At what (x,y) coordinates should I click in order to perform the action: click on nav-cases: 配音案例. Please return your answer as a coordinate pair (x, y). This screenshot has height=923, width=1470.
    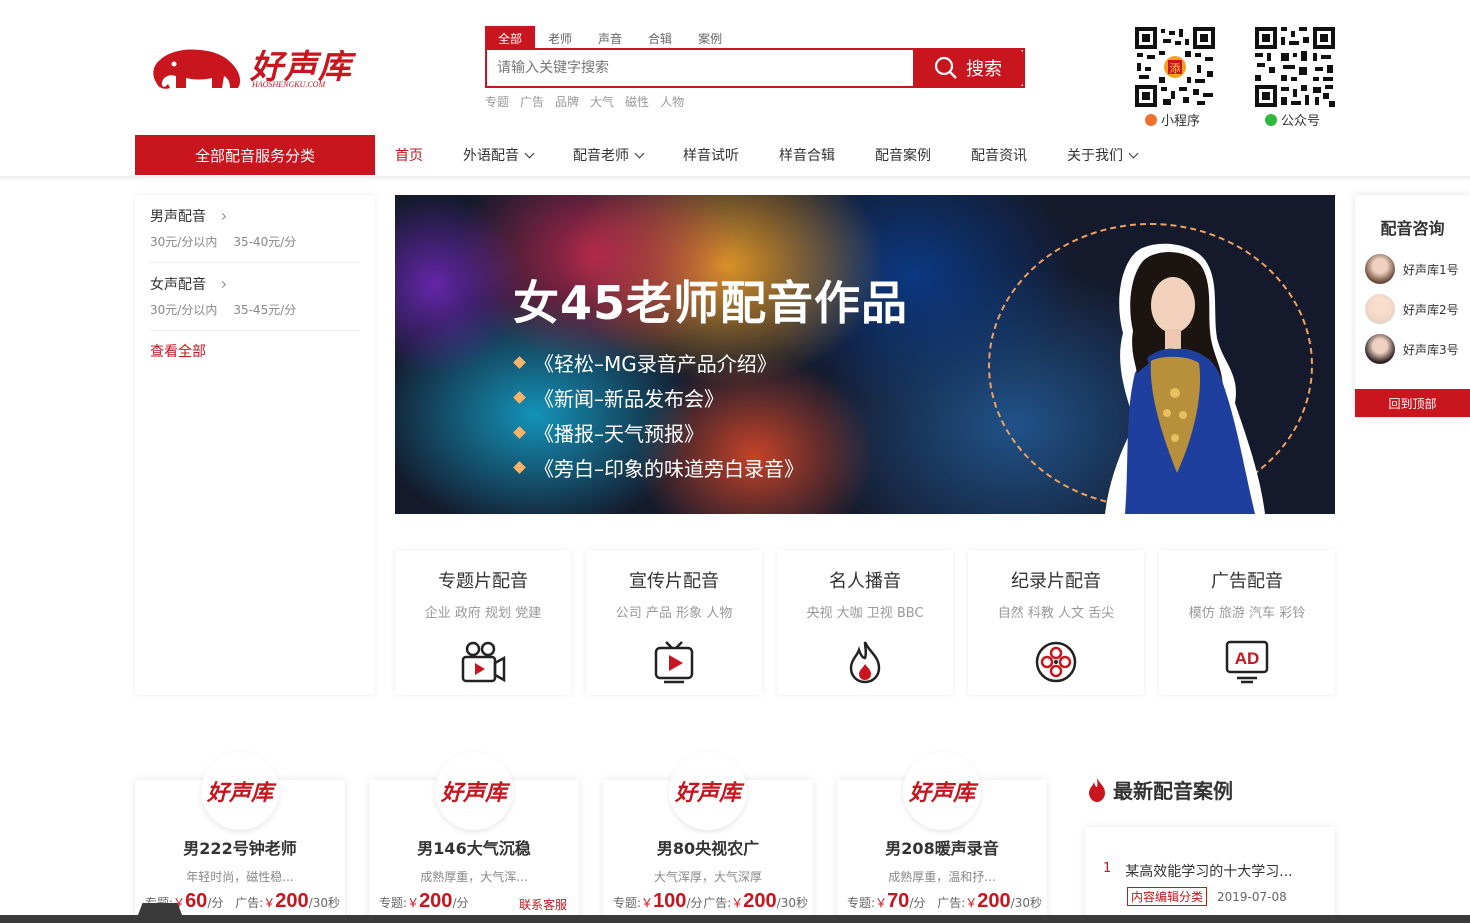
    Looking at the image, I should click on (903, 155).